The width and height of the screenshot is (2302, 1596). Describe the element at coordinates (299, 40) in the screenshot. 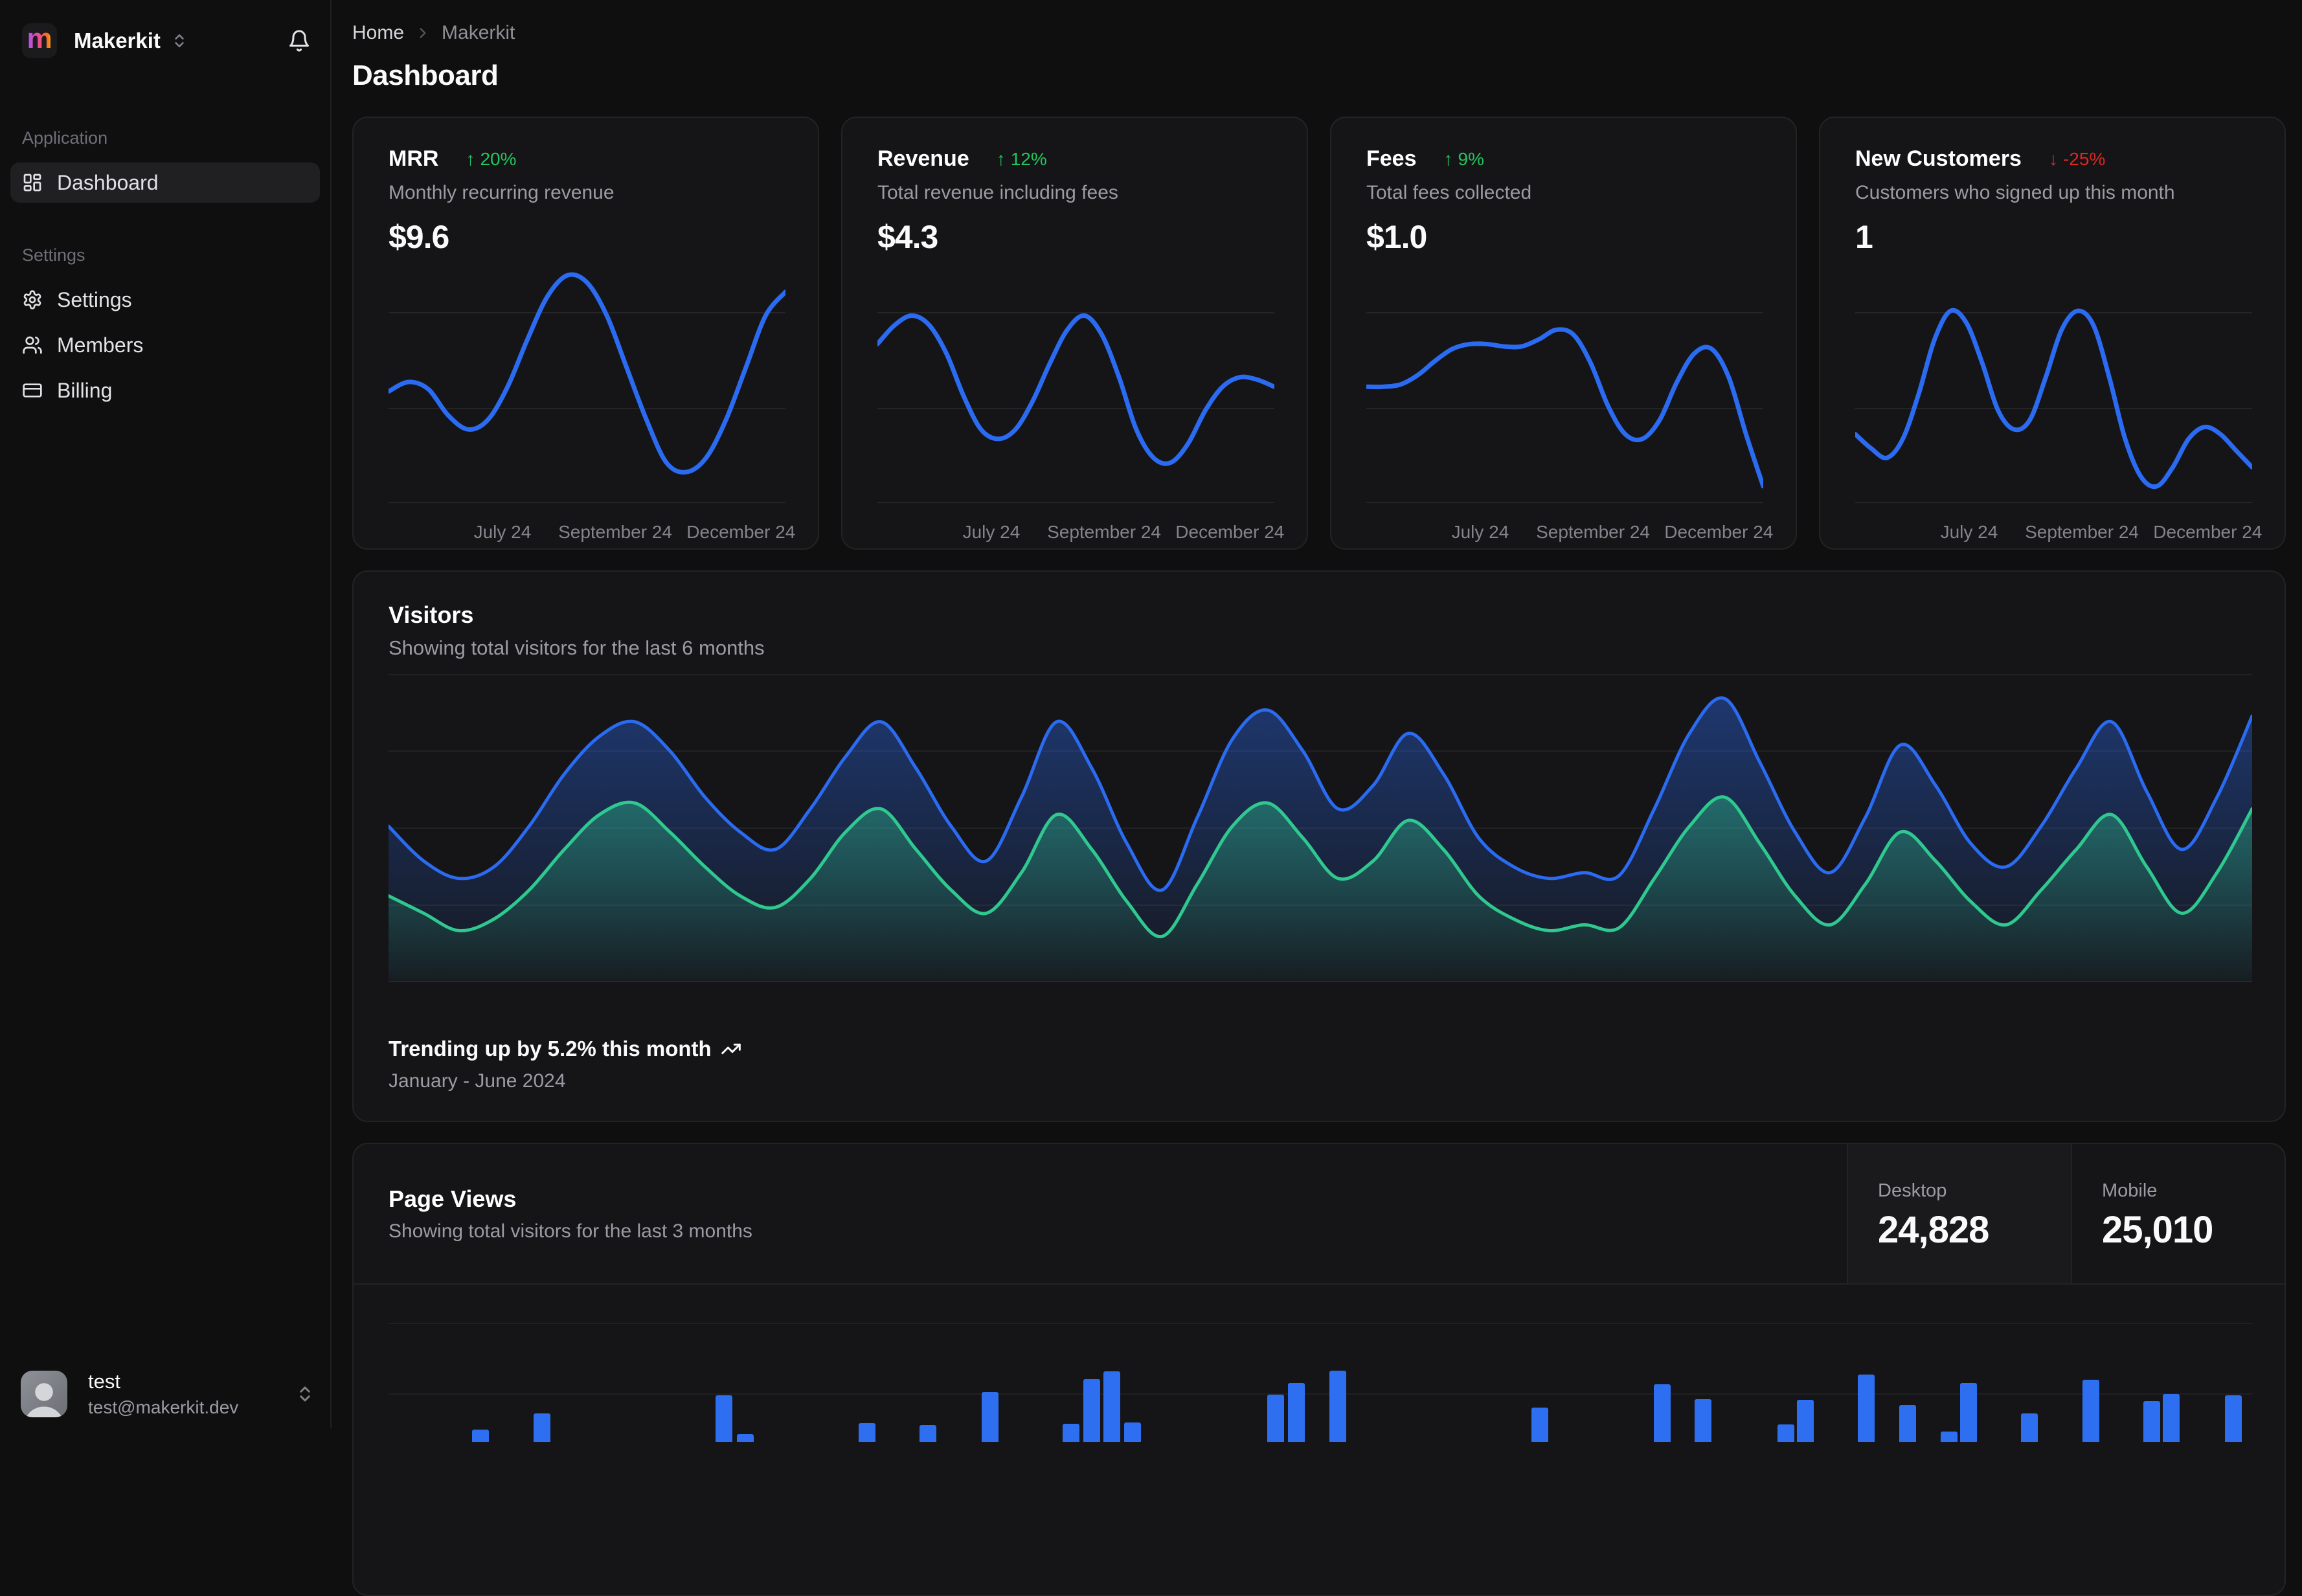

I see `bell-icon` at that location.